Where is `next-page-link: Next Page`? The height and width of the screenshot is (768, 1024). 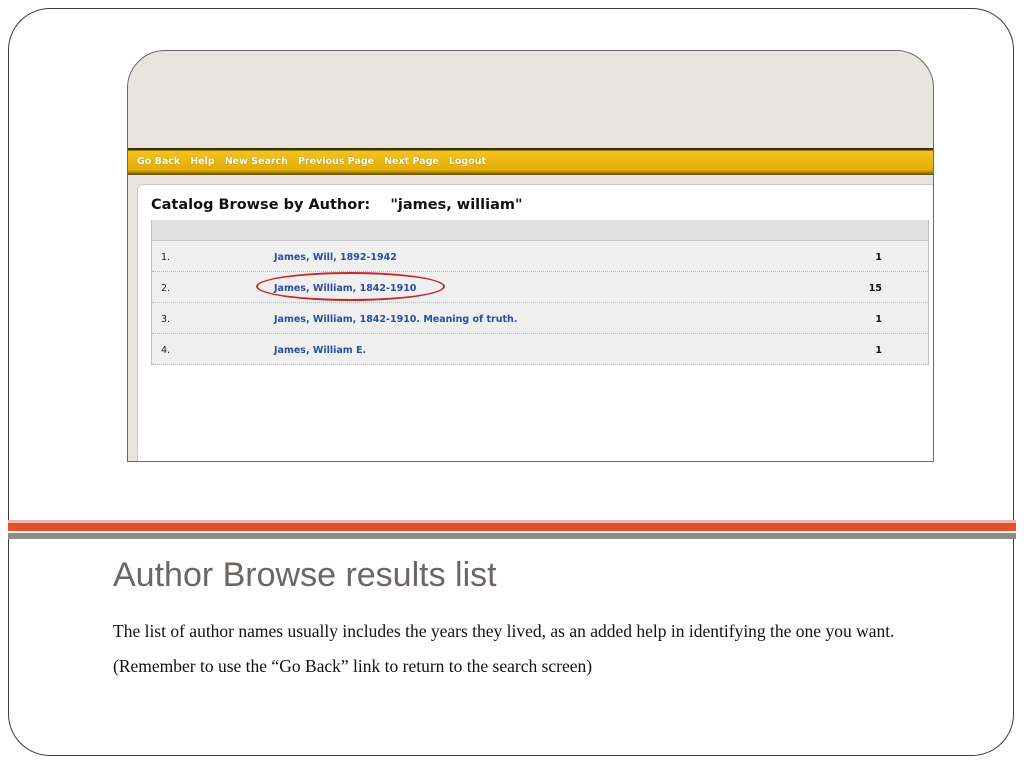 next-page-link: Next Page is located at coordinates (411, 161).